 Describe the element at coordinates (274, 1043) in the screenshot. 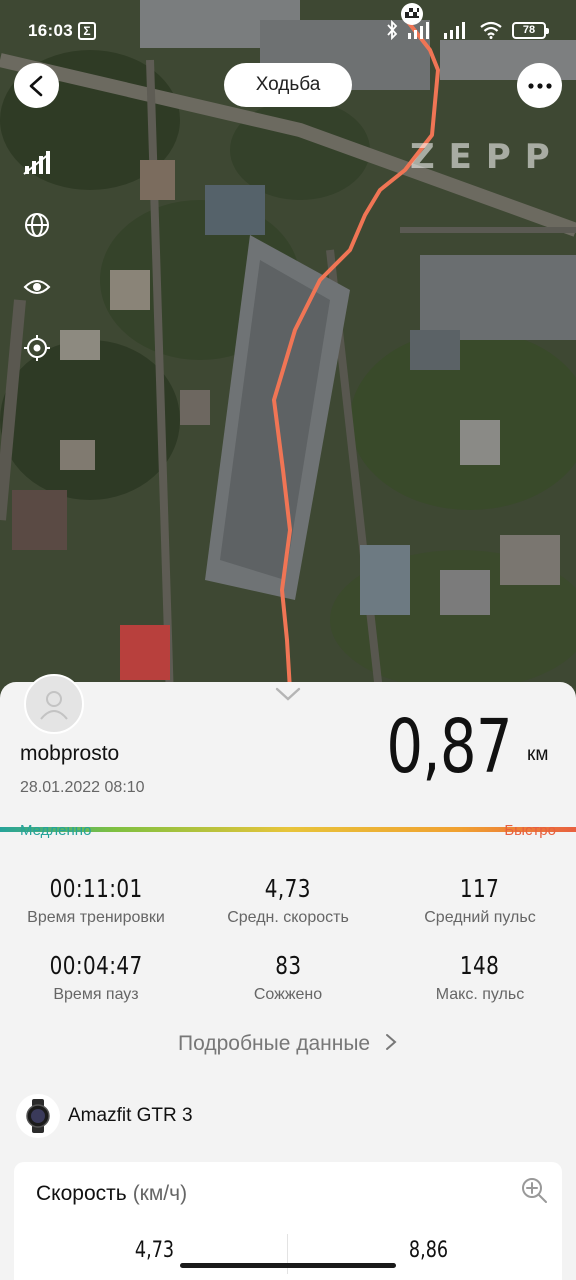

I see `detailed-data-label: Подробные данные` at that location.